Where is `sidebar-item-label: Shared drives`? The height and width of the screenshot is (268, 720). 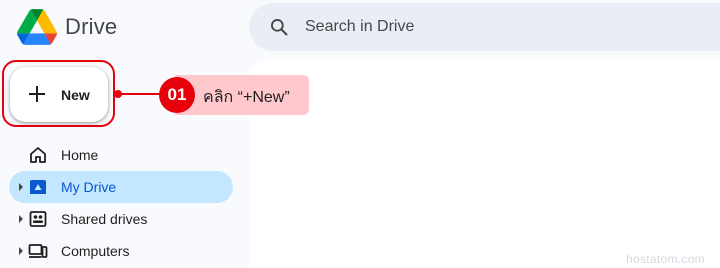 sidebar-item-label: Shared drives is located at coordinates (104, 219).